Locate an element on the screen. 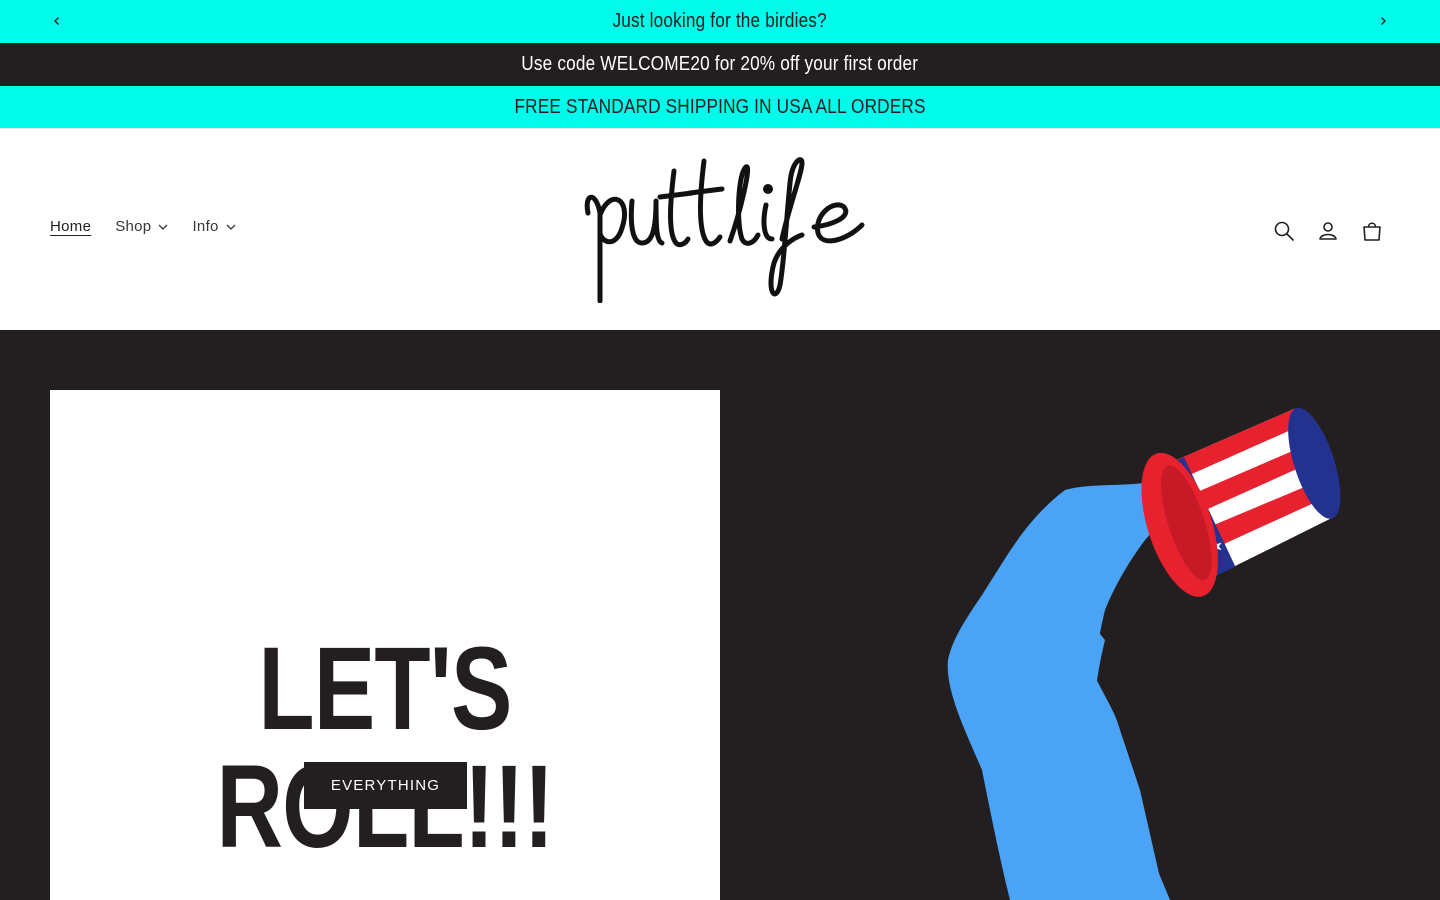 The image size is (1440, 900). account-icon is located at coordinates (1328, 231).